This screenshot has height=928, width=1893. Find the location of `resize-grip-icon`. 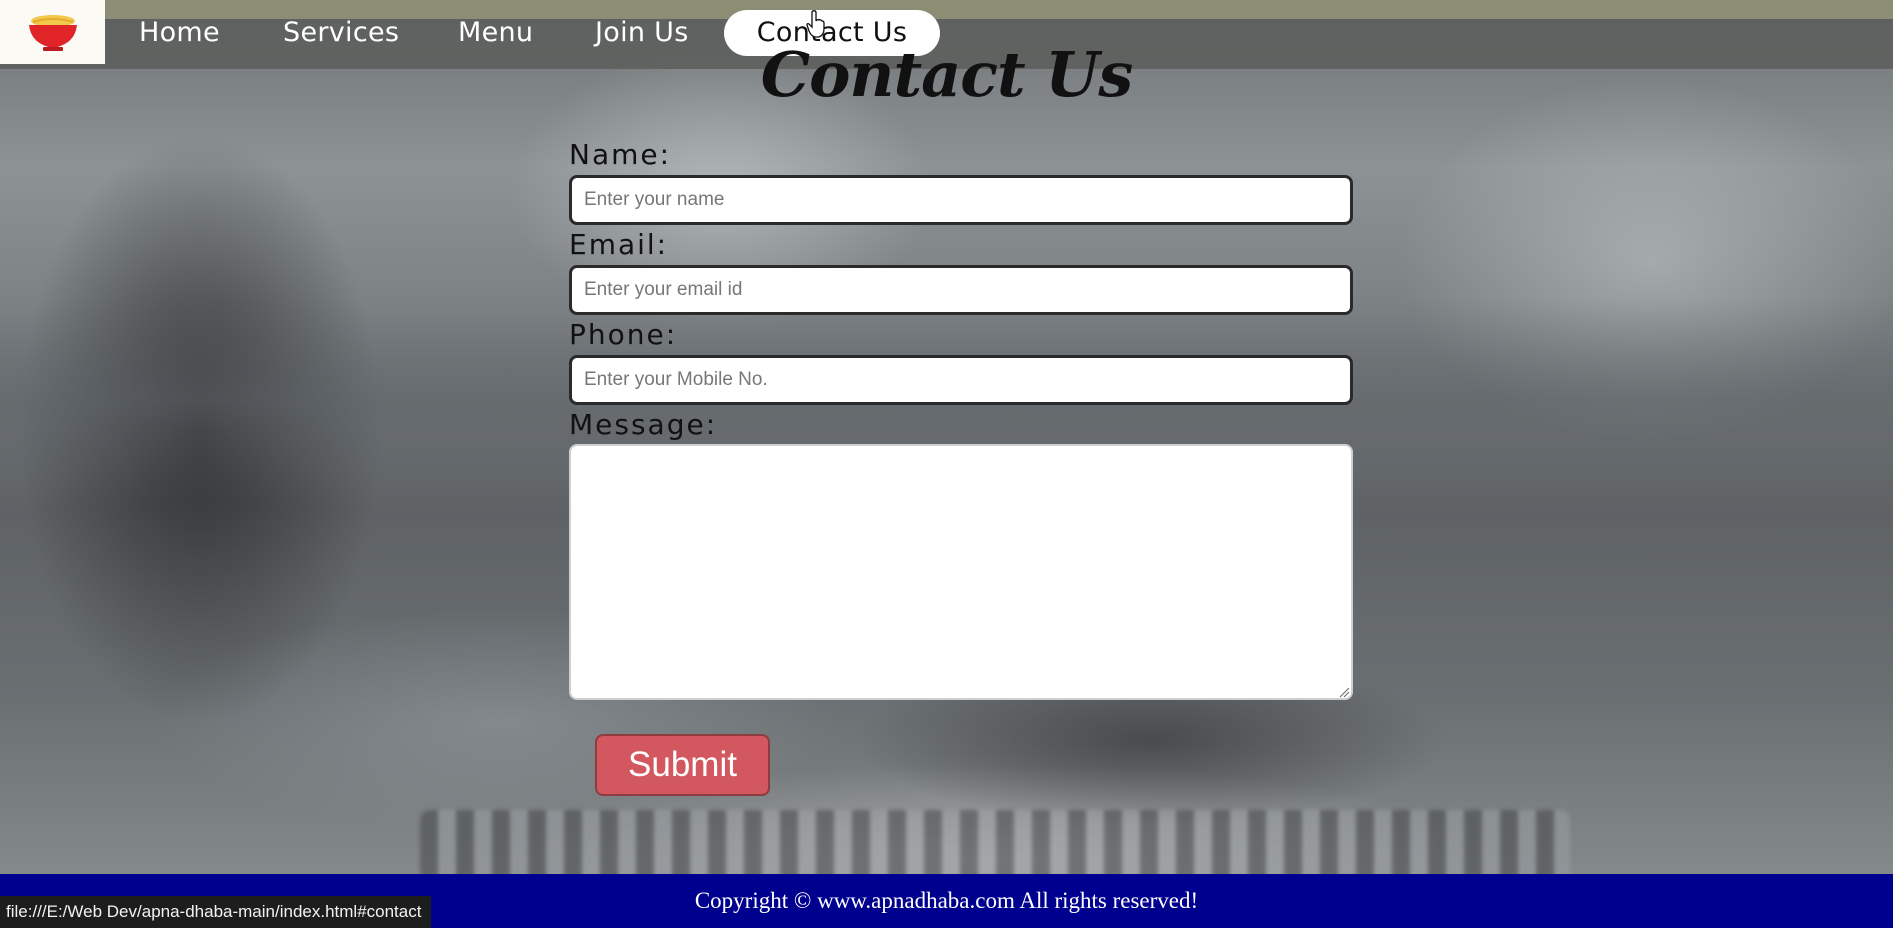

resize-grip-icon is located at coordinates (1344, 692).